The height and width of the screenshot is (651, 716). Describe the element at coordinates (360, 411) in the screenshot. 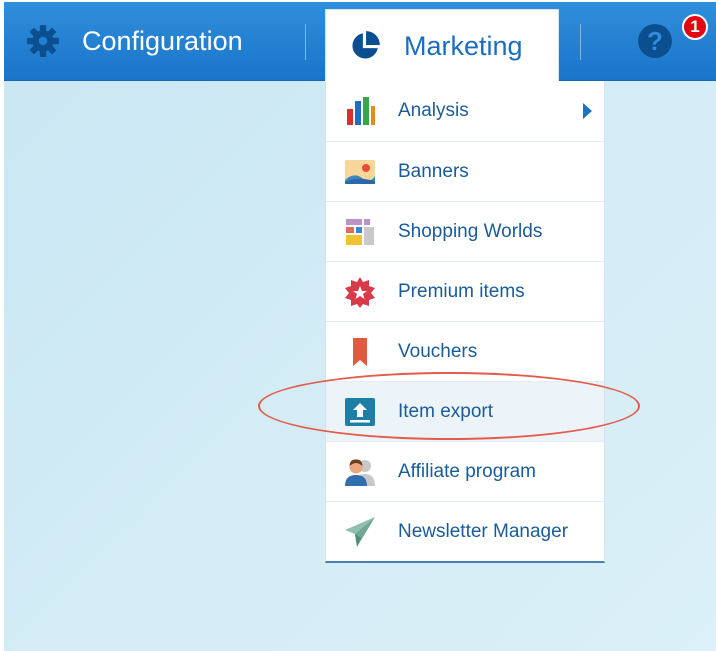

I see `upload-export-icon` at that location.